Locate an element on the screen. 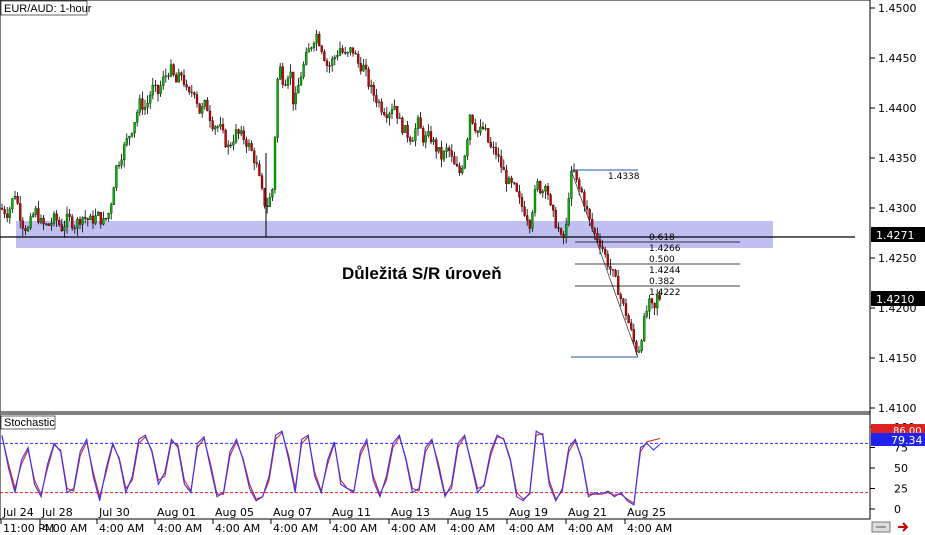  y-tick-label: 1.4300 is located at coordinates (897, 208).